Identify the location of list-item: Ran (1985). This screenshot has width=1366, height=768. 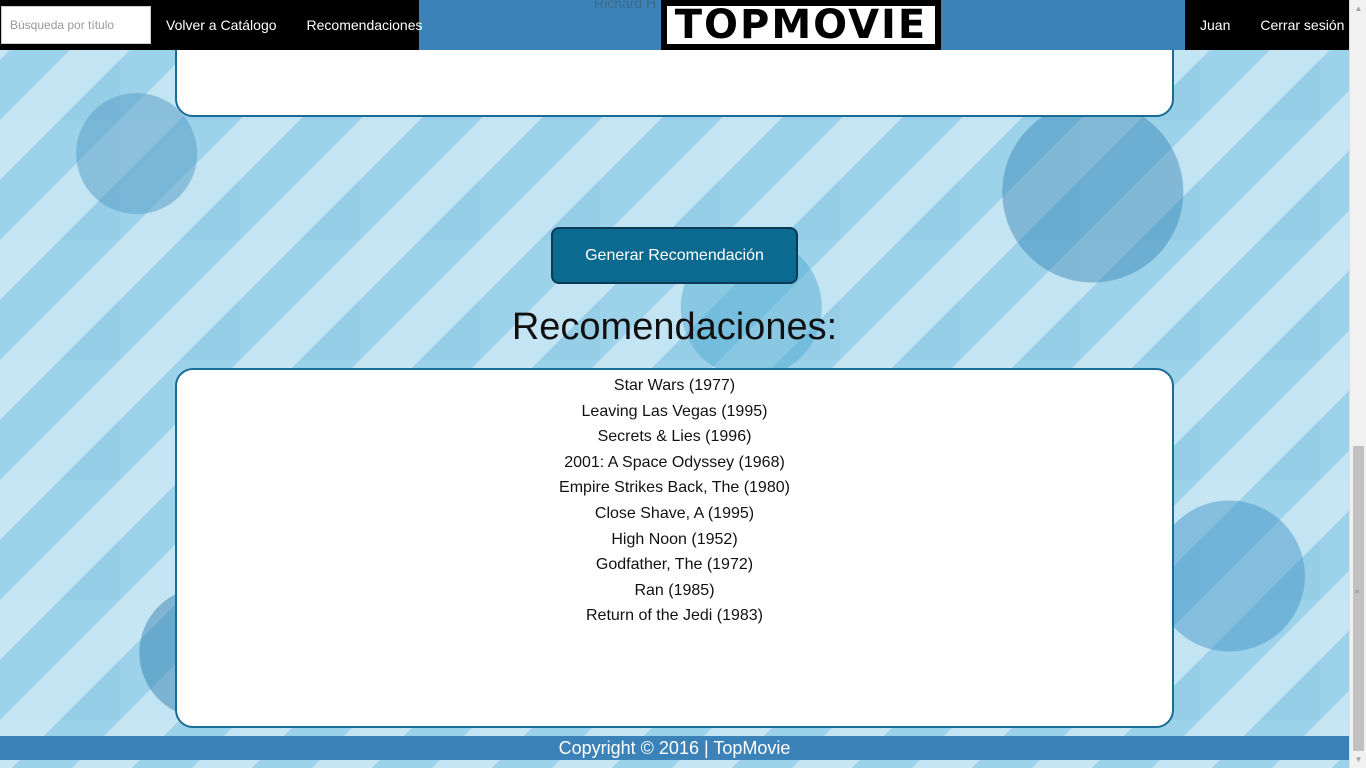
(674, 590).